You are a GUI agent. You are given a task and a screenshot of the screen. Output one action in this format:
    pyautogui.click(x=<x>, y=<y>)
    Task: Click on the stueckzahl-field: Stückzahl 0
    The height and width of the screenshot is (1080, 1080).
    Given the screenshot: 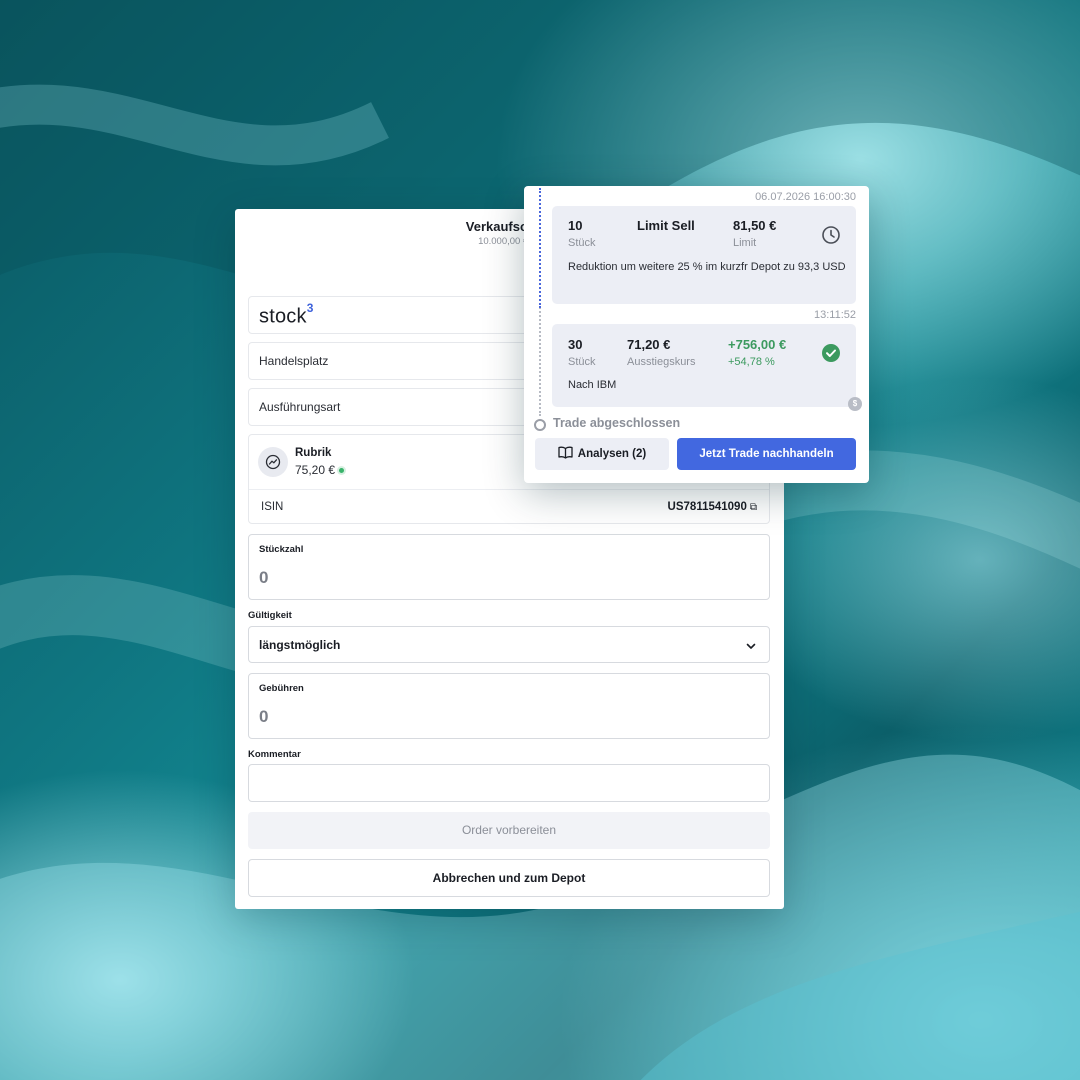 What is the action you would take?
    pyautogui.click(x=509, y=567)
    